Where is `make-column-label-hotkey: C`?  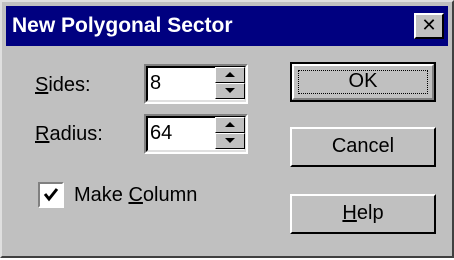 make-column-label-hotkey: C is located at coordinates (135, 195).